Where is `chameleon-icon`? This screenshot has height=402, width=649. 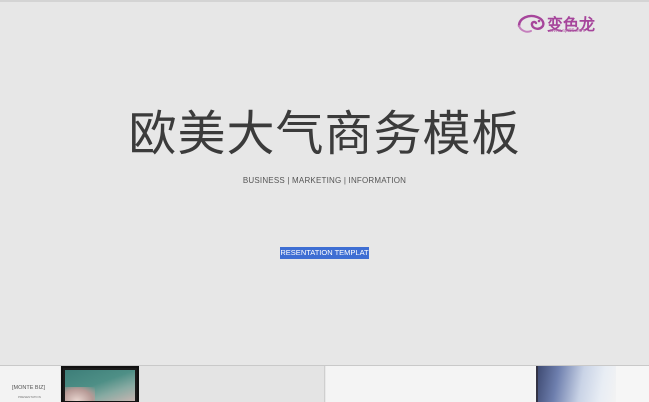 chameleon-icon is located at coordinates (531, 23).